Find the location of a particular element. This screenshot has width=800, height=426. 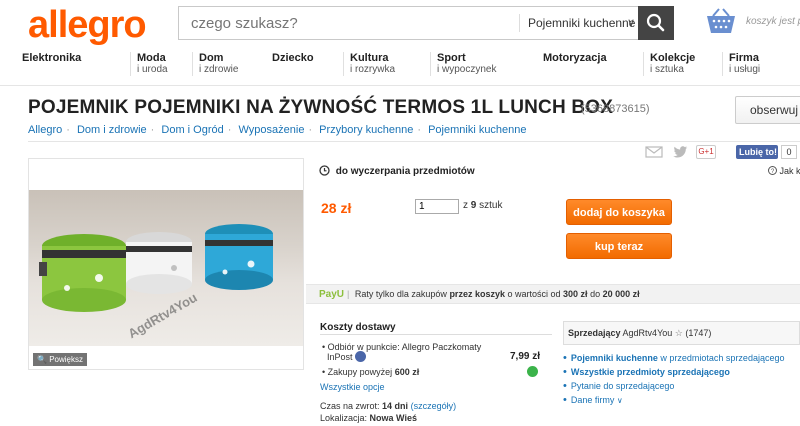

facebook-like-button: Lubię to! is located at coordinates (757, 152).